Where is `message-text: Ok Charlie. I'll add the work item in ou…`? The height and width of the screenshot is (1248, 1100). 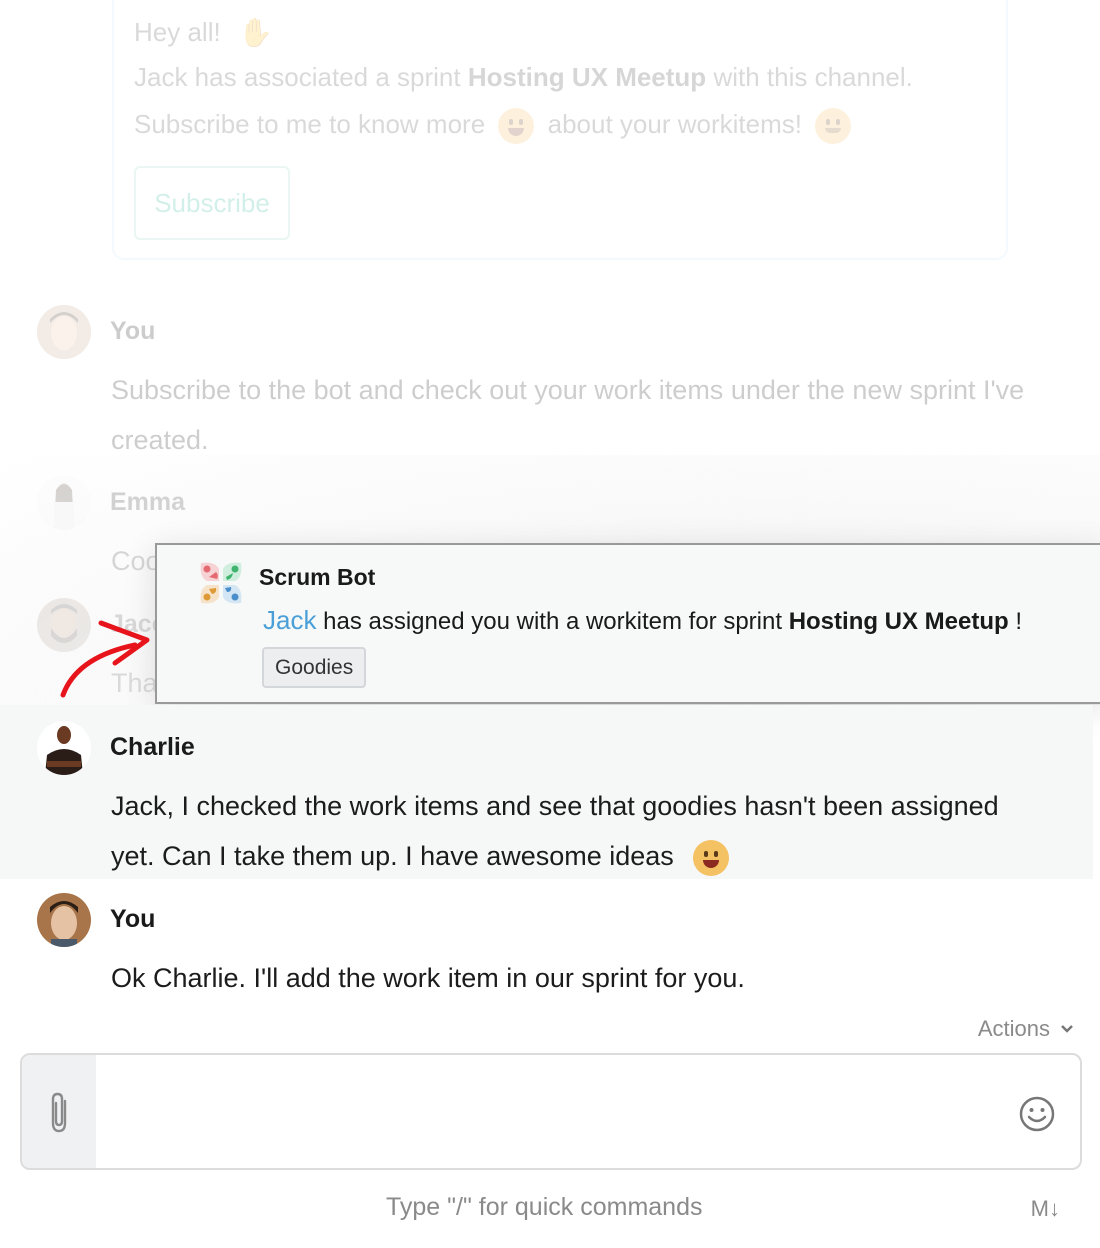
message-text: Ok Charlie. I'll add the work item in ou… is located at coordinates (428, 978).